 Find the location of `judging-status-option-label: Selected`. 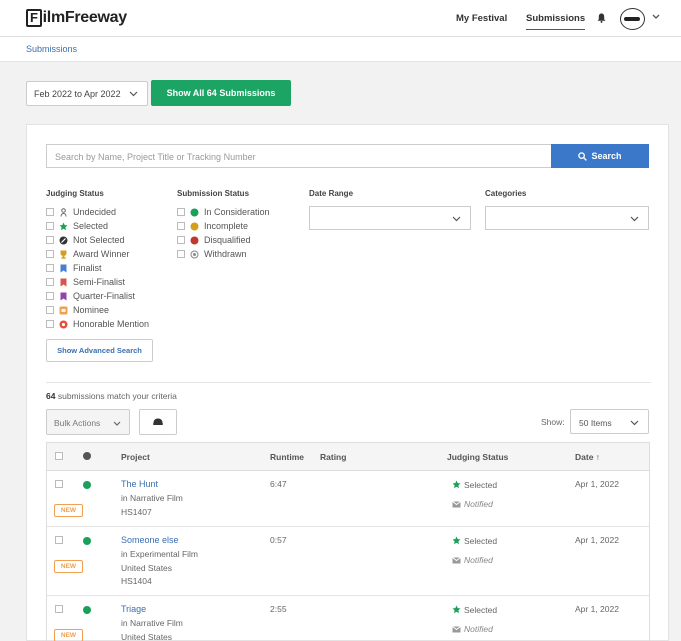

judging-status-option-label: Selected is located at coordinates (90, 226).